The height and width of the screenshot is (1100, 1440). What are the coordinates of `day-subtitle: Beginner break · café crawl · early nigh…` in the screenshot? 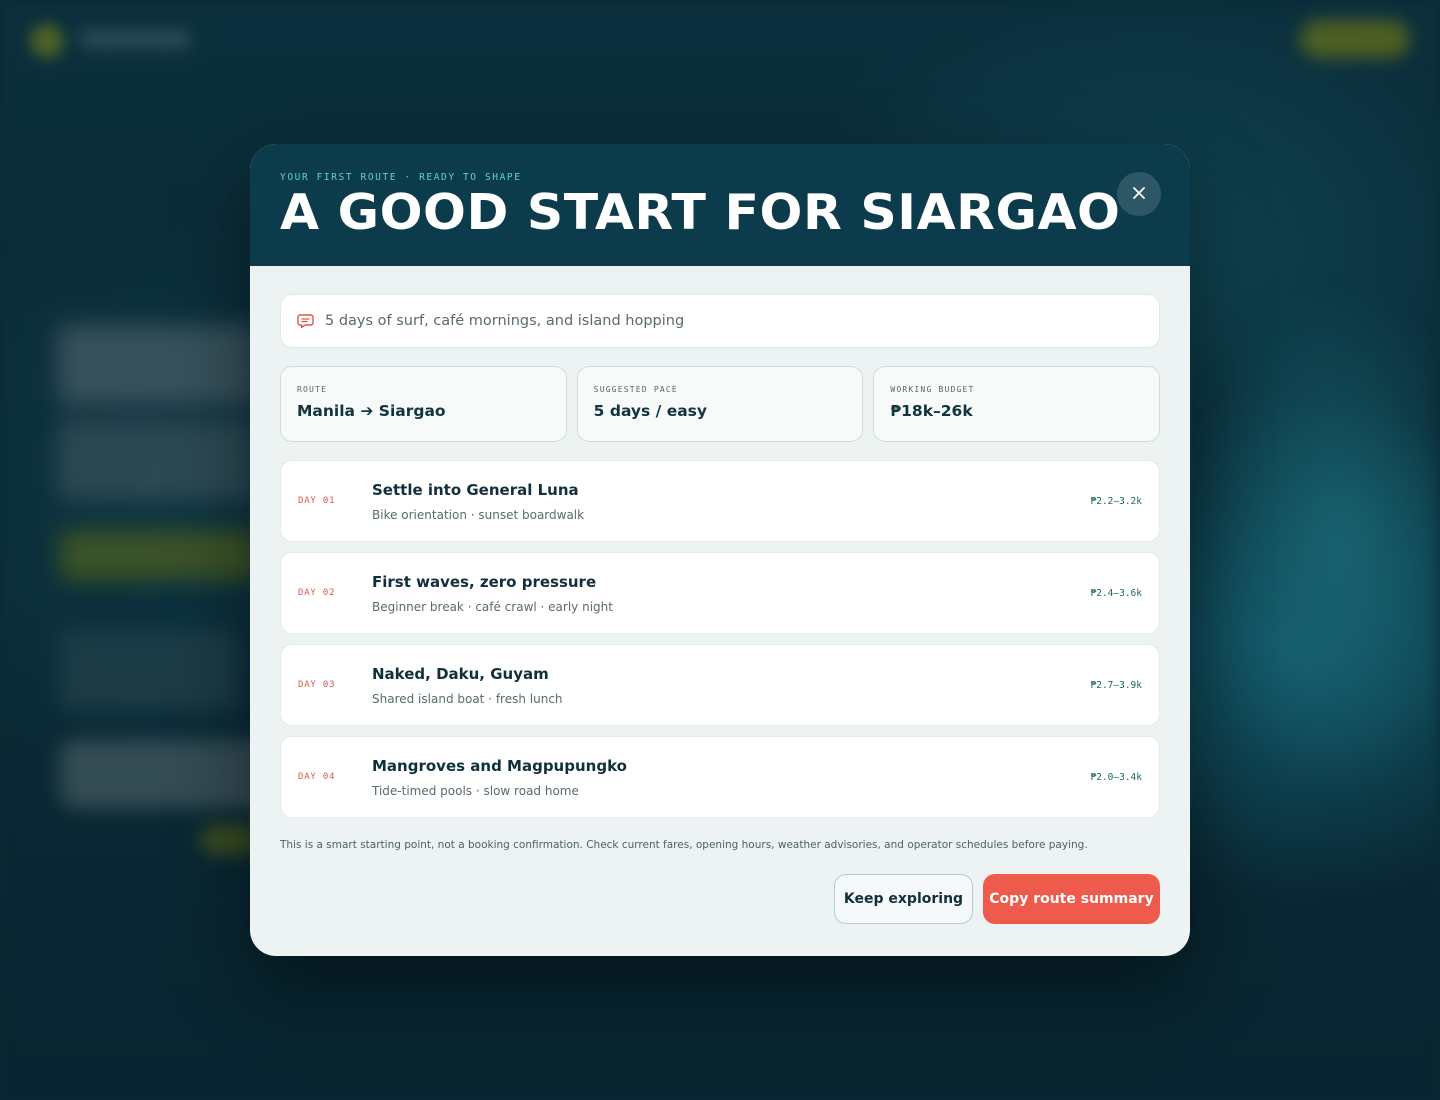 It's located at (492, 607).